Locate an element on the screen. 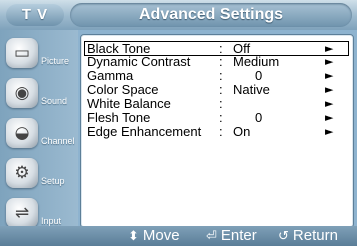  setting-label: White Balance is located at coordinates (129, 103).